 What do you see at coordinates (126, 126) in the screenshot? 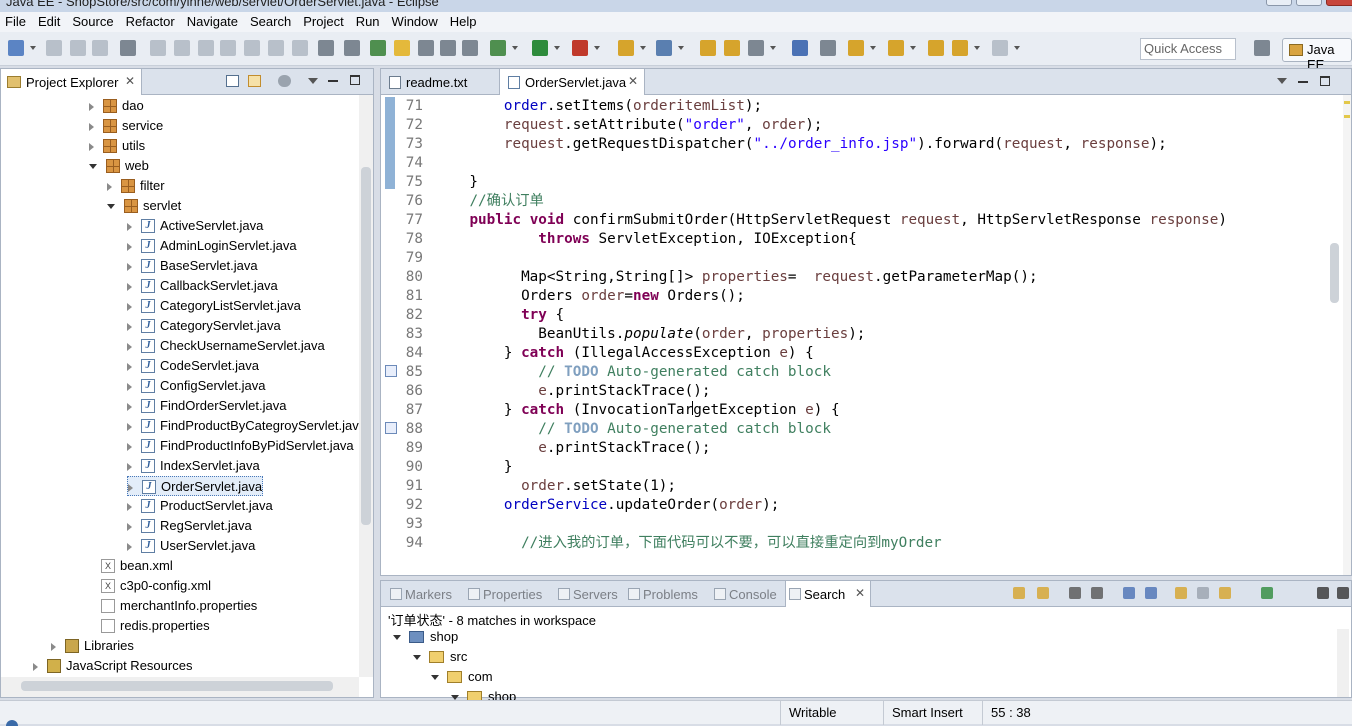
I see `tree-item: service` at bounding box center [126, 126].